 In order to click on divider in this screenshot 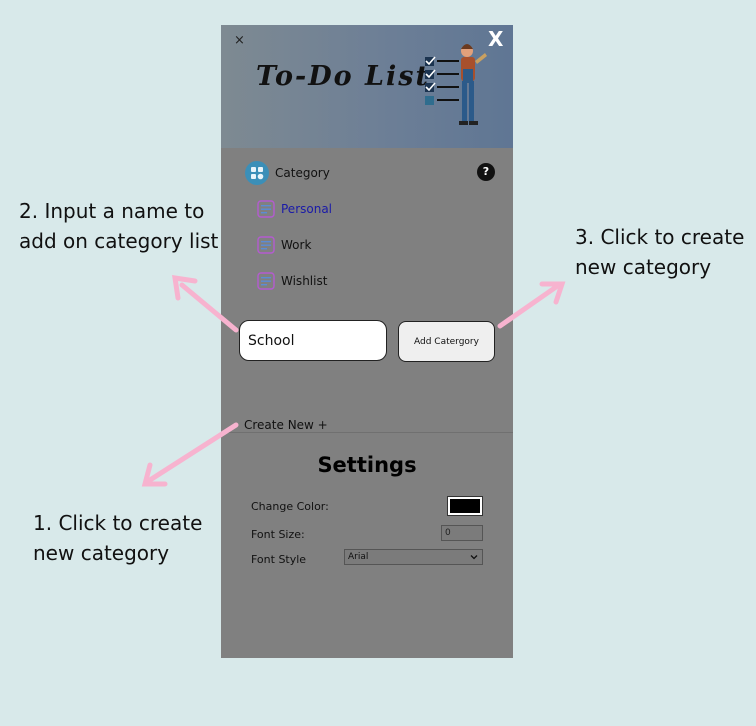, I will do `click(367, 432)`.